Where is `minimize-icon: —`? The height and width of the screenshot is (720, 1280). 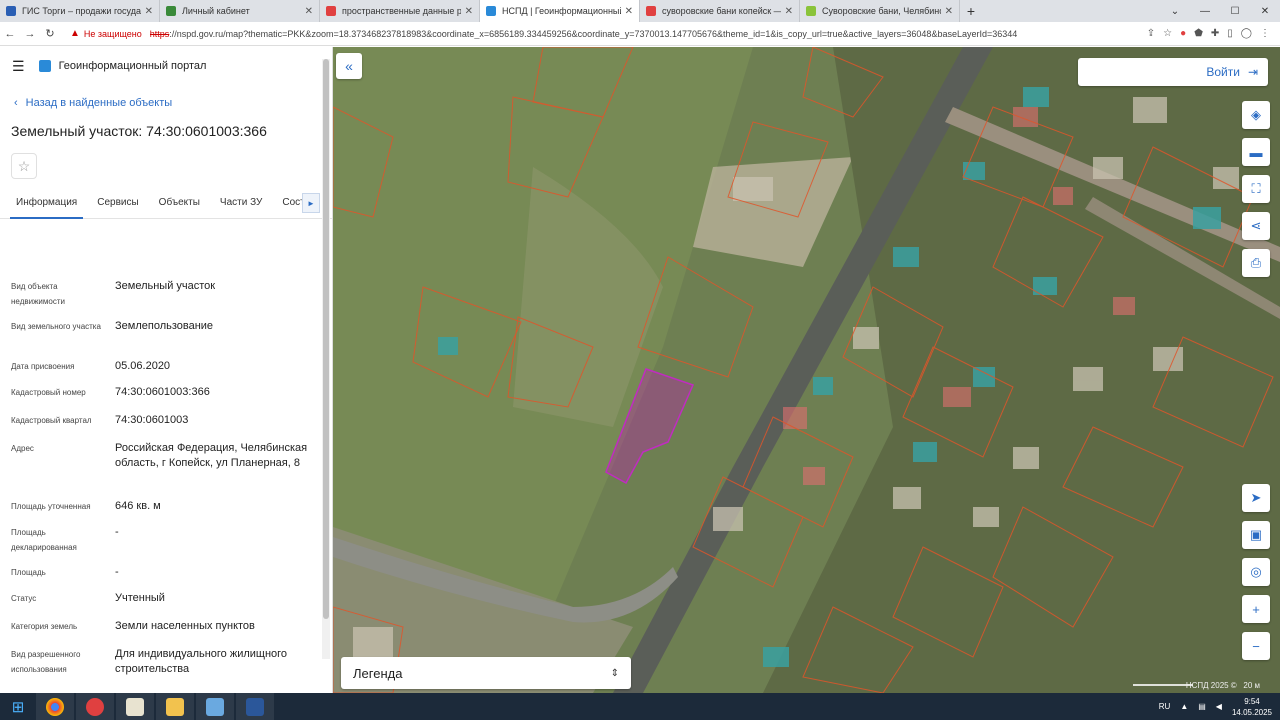 minimize-icon: — is located at coordinates (1205, 11).